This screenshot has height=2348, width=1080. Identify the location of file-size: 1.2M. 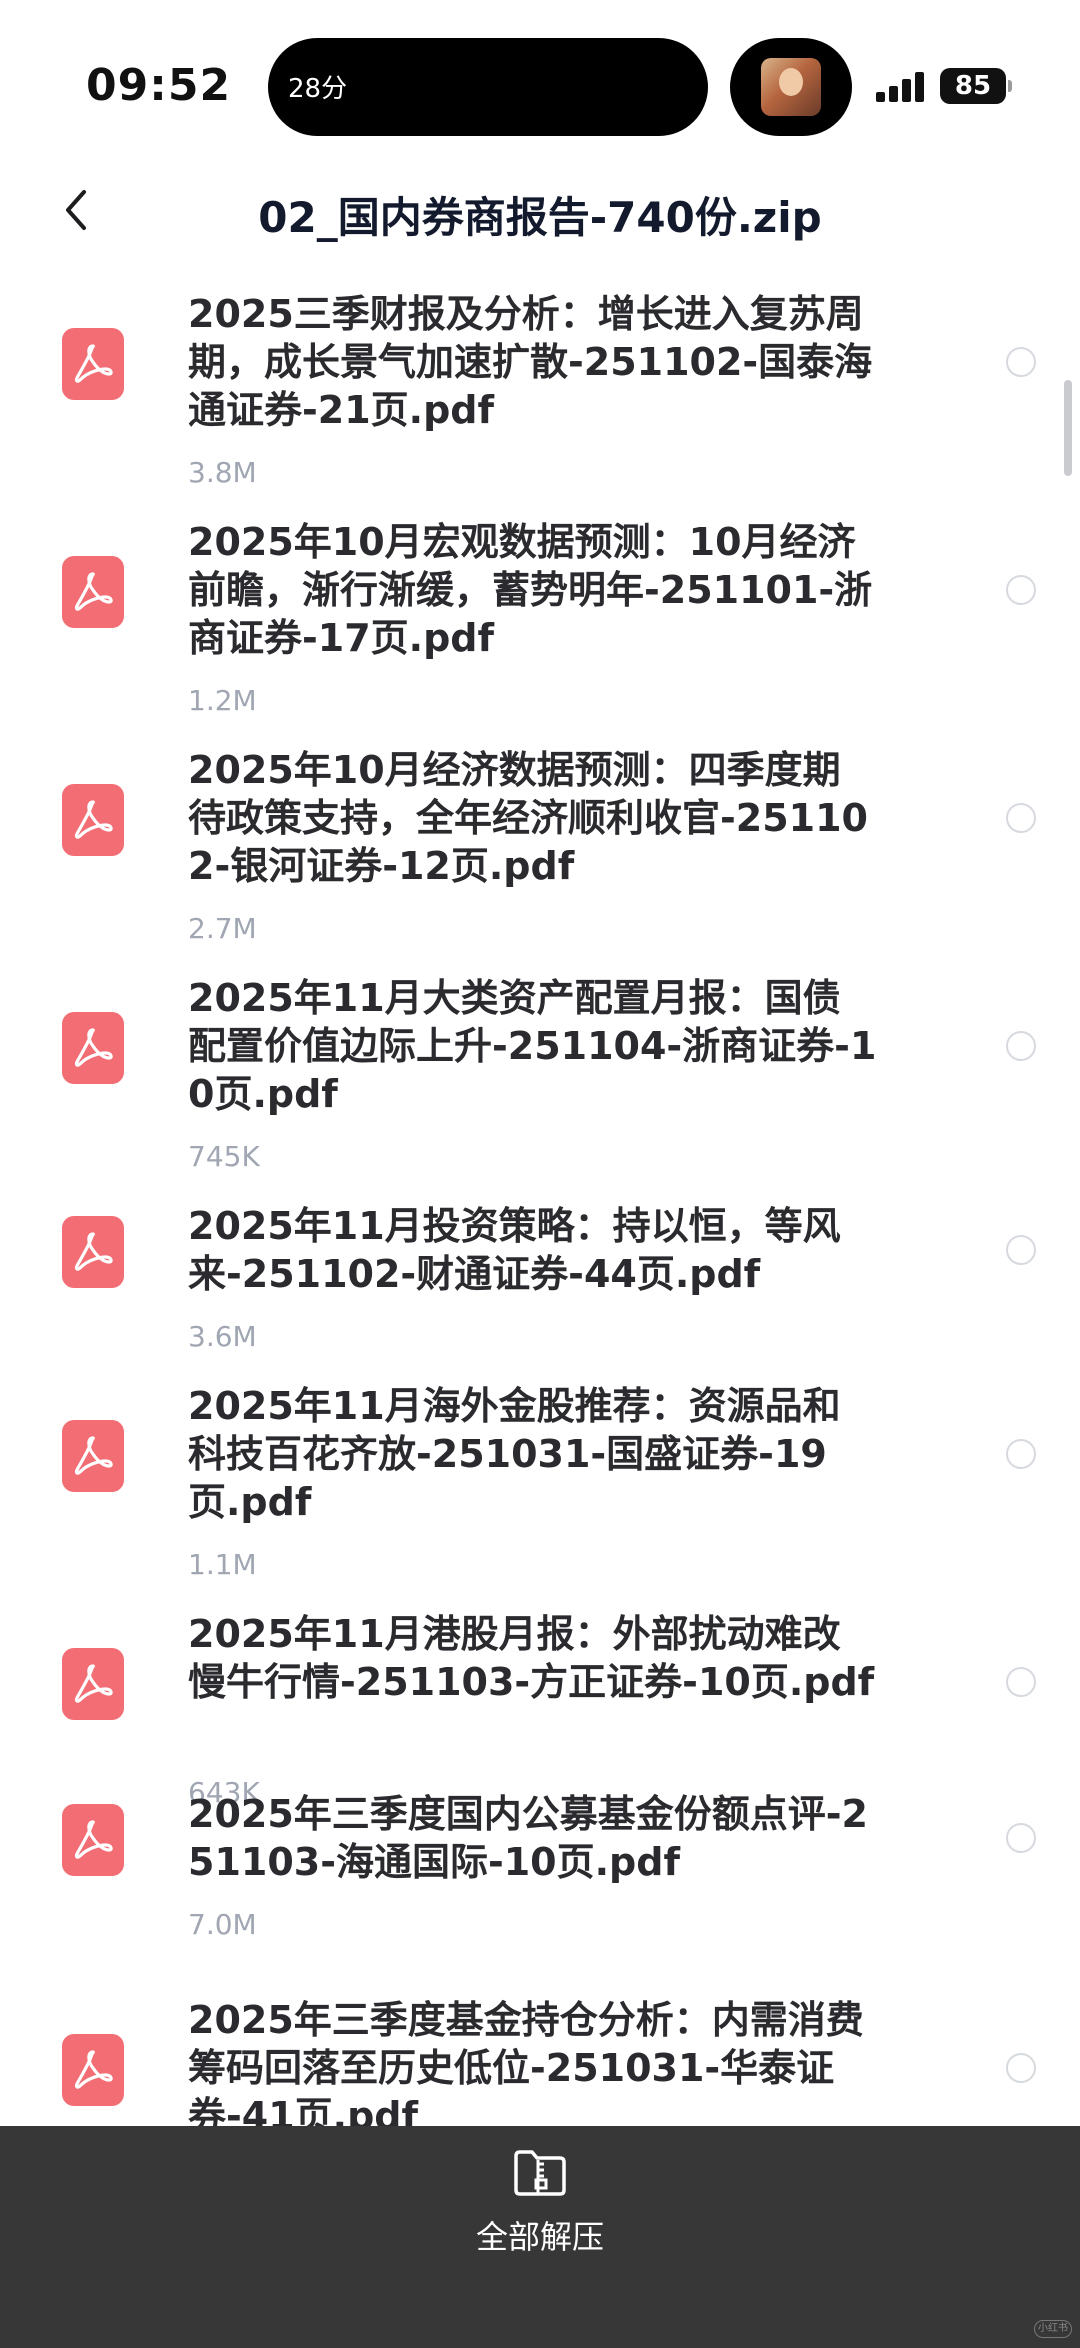
(222, 700).